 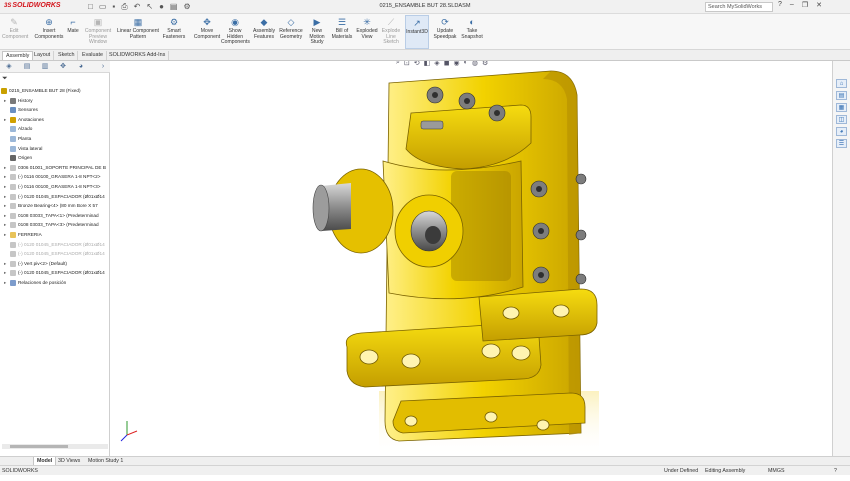 I want to click on tree-item: ▸ History, so click(x=55, y=101).